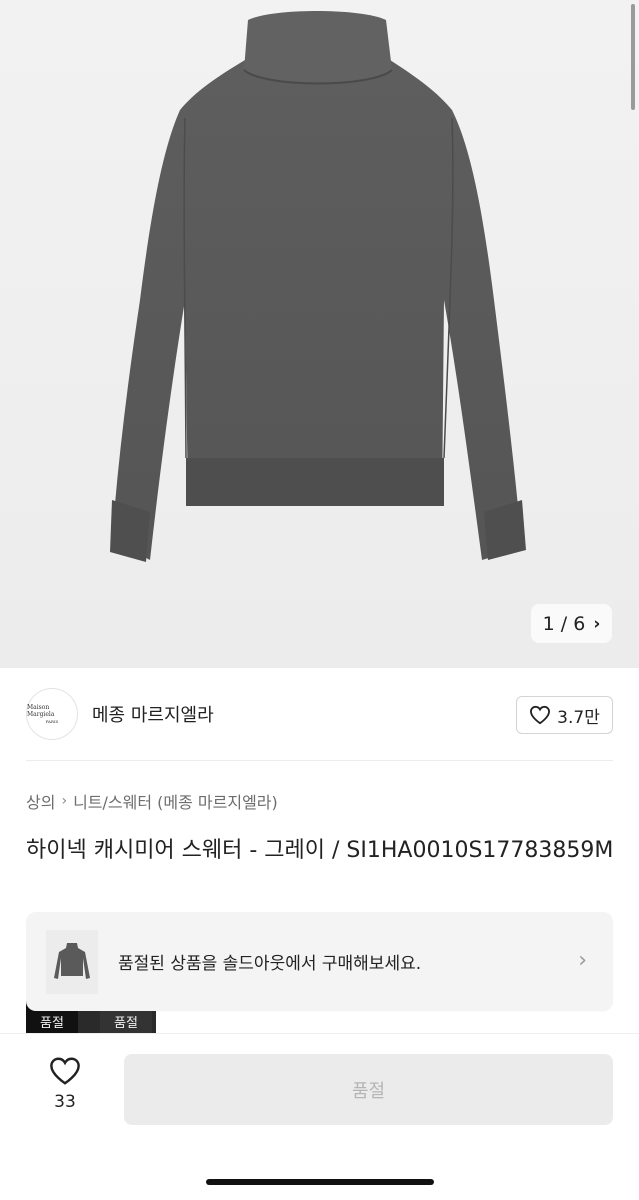 Image resolution: width=639 pixels, height=1200 pixels. I want to click on wish-button: 33, so click(65, 1084).